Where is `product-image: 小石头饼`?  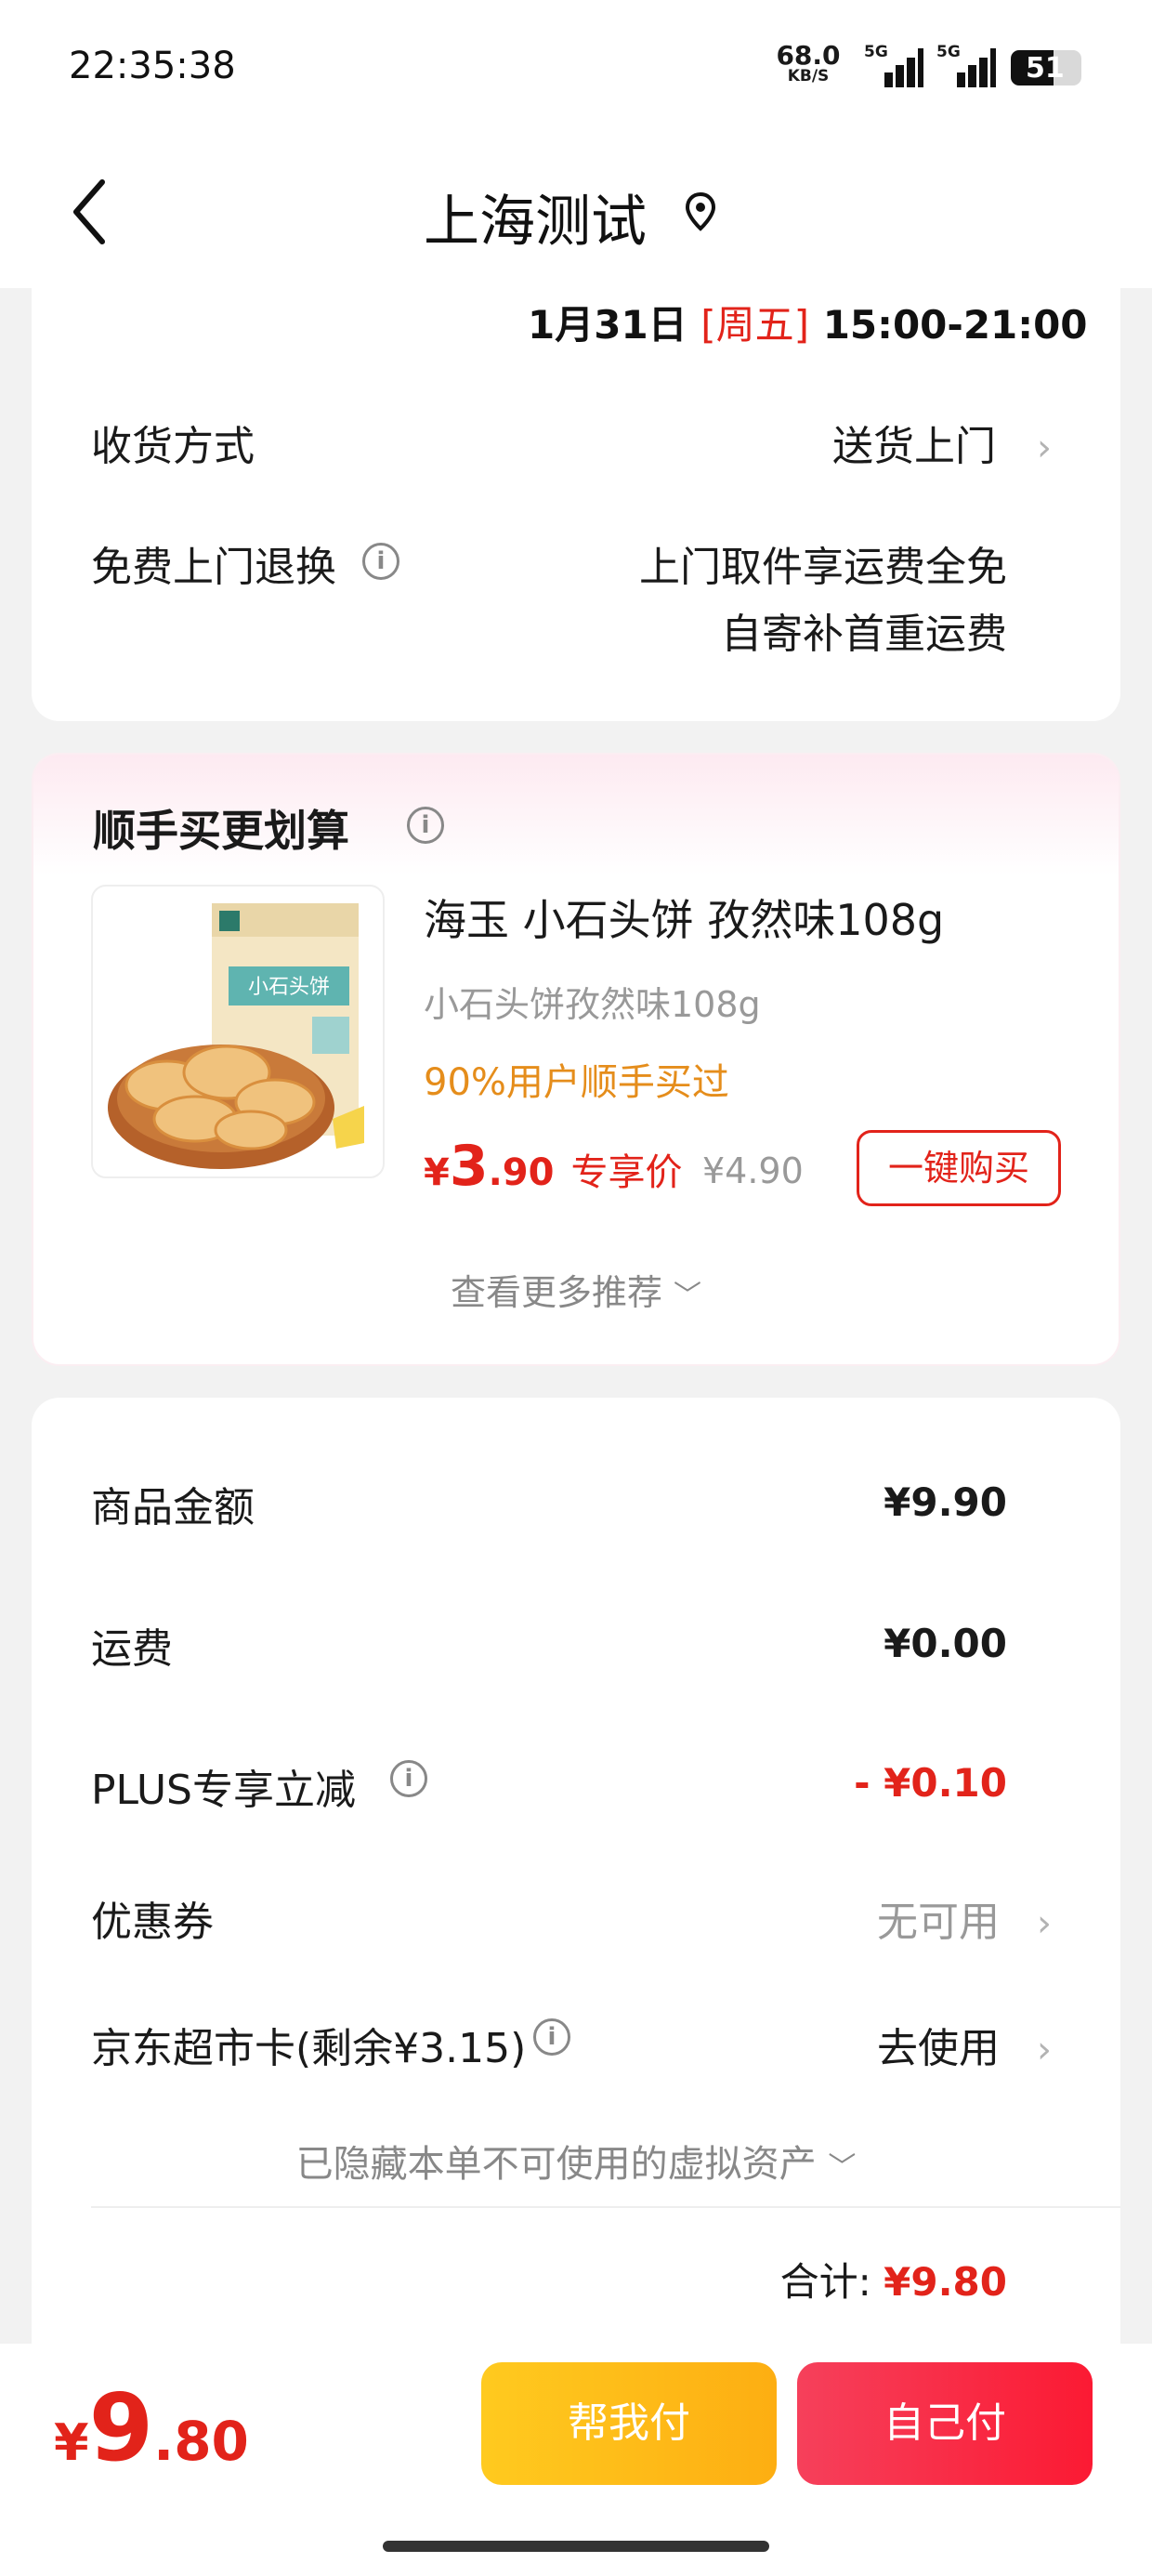 product-image: 小石头饼 is located at coordinates (238, 1031).